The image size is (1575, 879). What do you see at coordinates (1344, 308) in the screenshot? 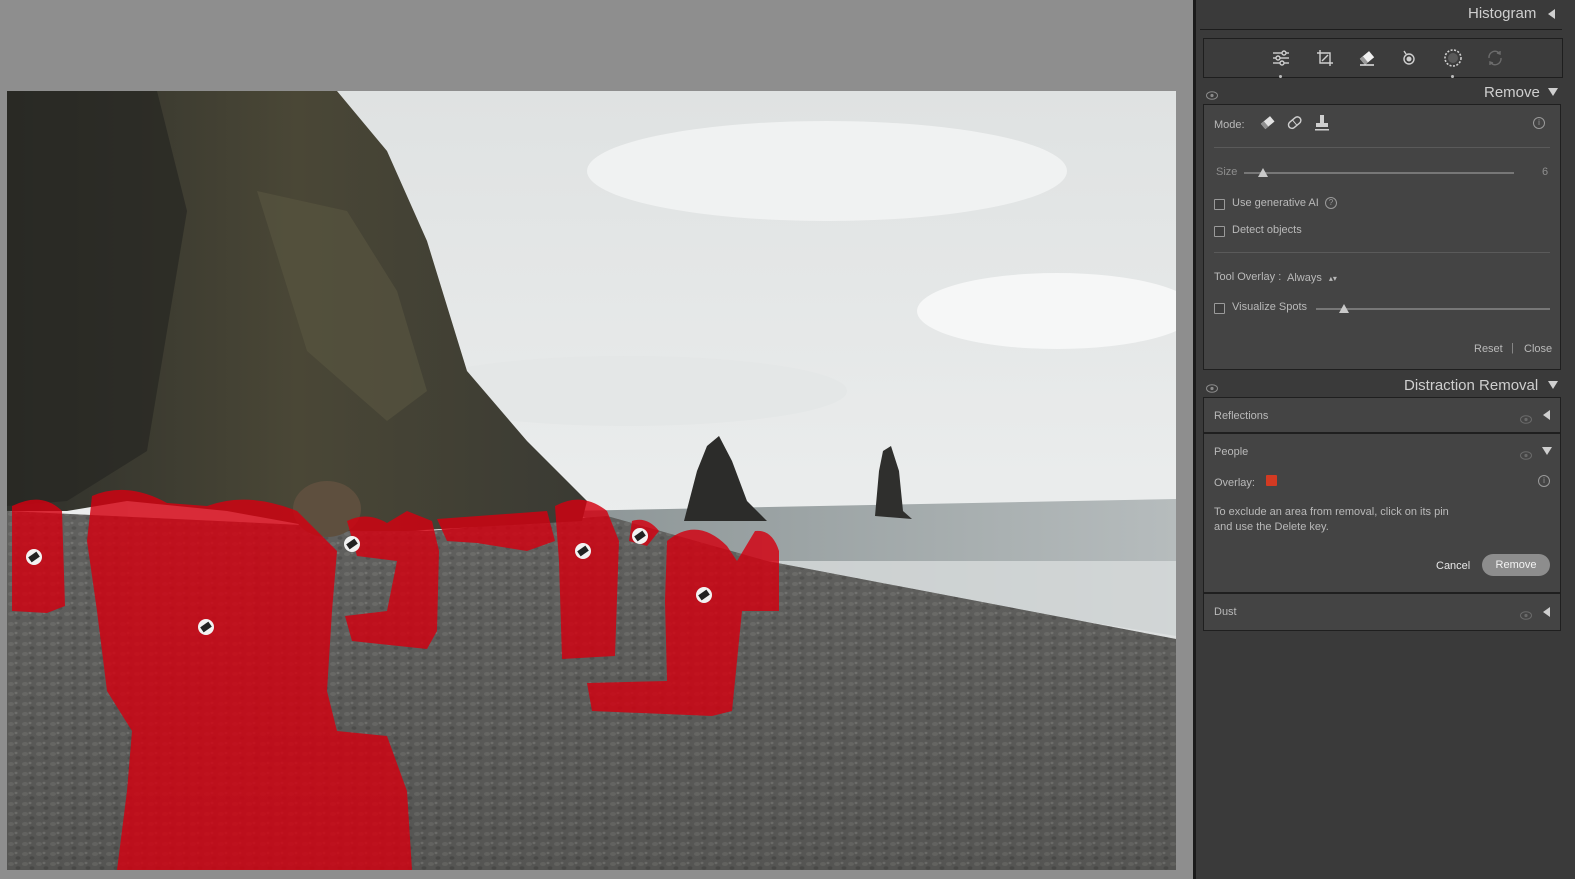
I see `visualize-spots-slider-thumb` at bounding box center [1344, 308].